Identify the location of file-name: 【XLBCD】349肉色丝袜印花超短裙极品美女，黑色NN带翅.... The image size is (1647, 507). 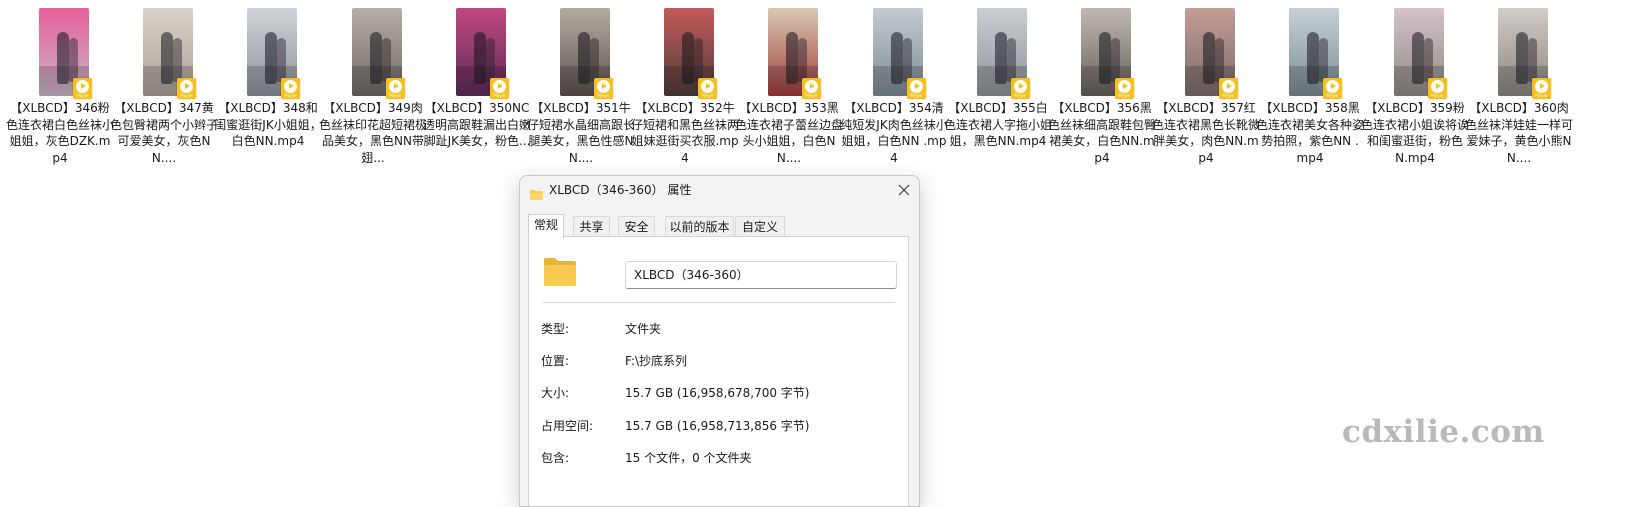
(373, 133).